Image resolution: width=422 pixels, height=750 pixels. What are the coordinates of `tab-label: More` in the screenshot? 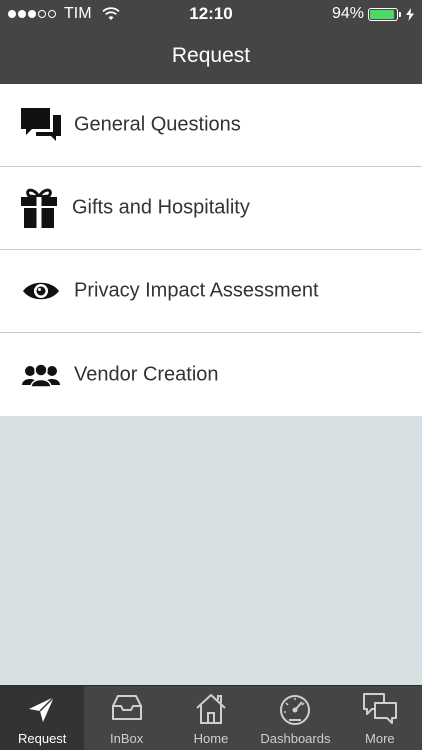 It's located at (380, 738).